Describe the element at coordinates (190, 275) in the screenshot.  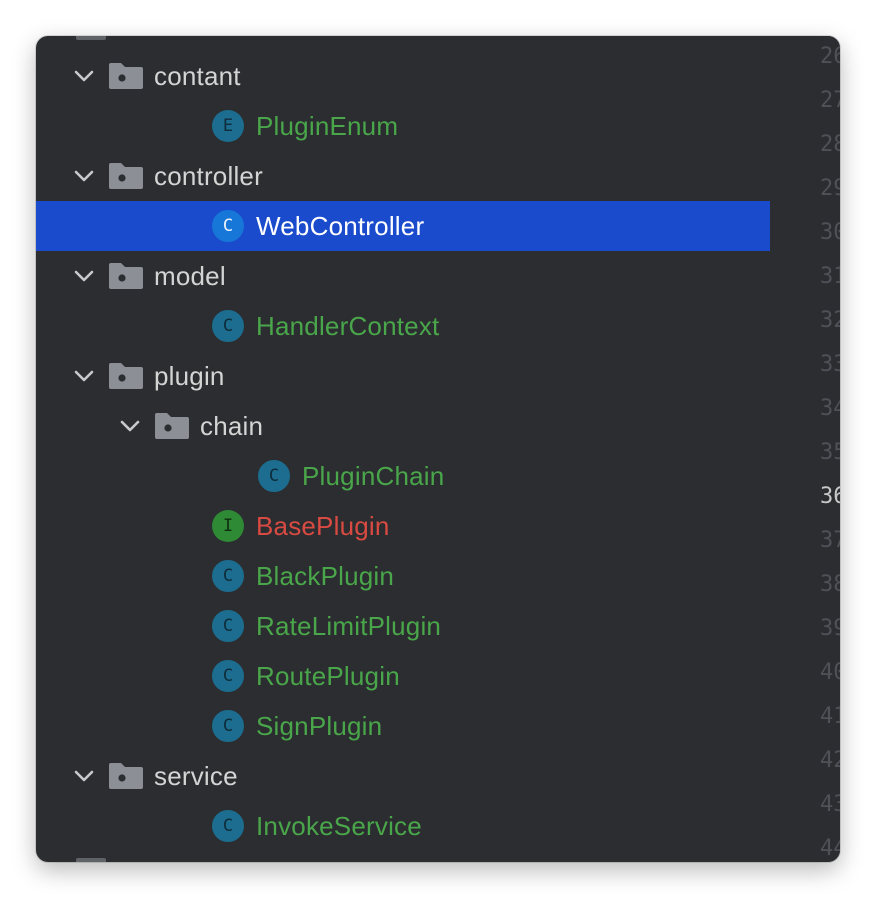
I see `tree-item-label: model` at that location.